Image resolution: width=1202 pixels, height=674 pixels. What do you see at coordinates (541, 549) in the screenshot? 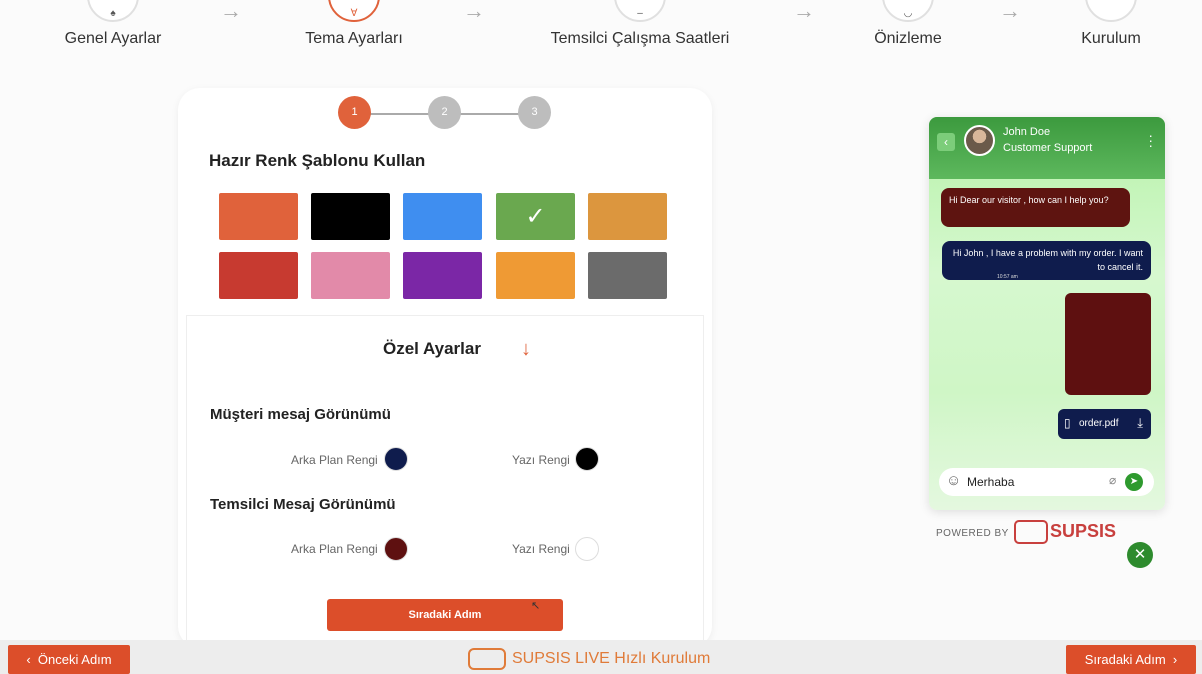
I see `agent-text-label: Yazı Rengi` at bounding box center [541, 549].